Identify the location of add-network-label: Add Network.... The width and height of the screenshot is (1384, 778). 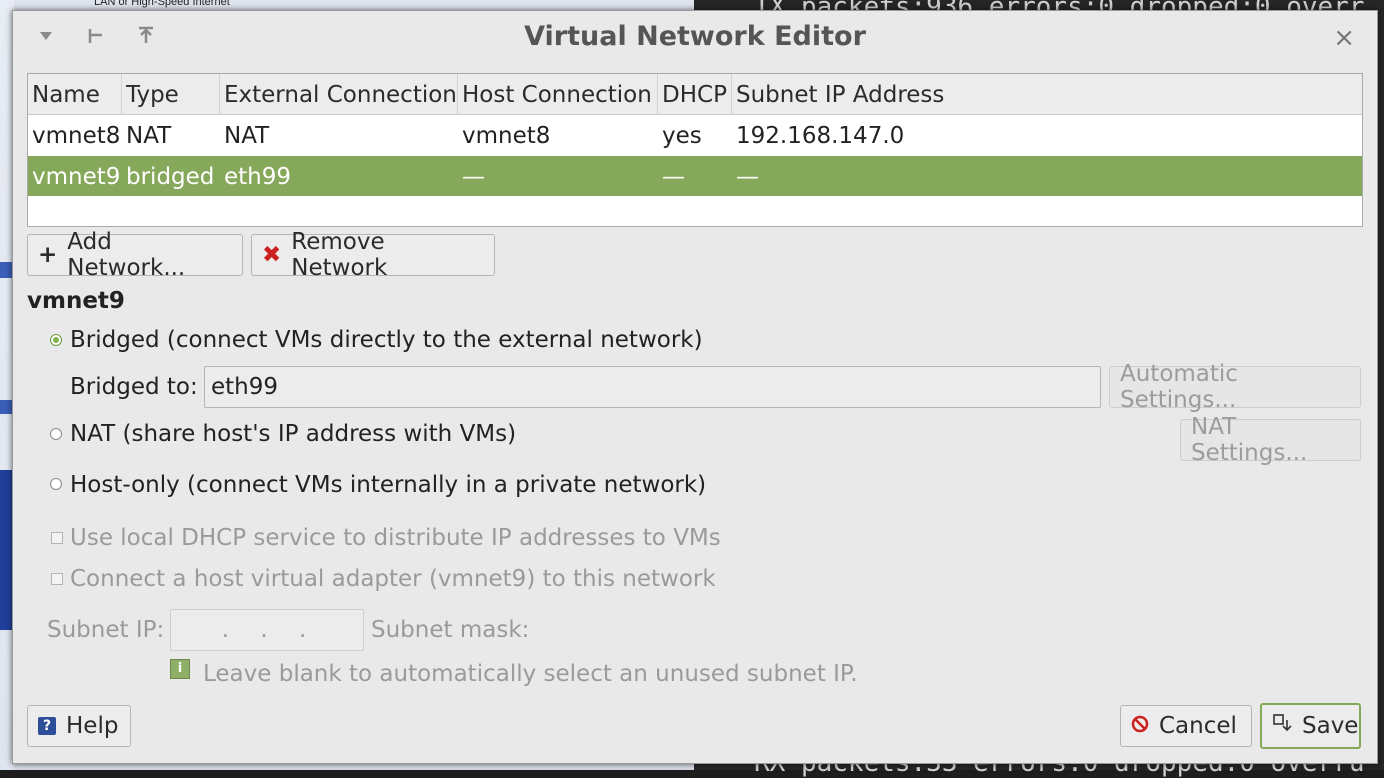
(126, 255).